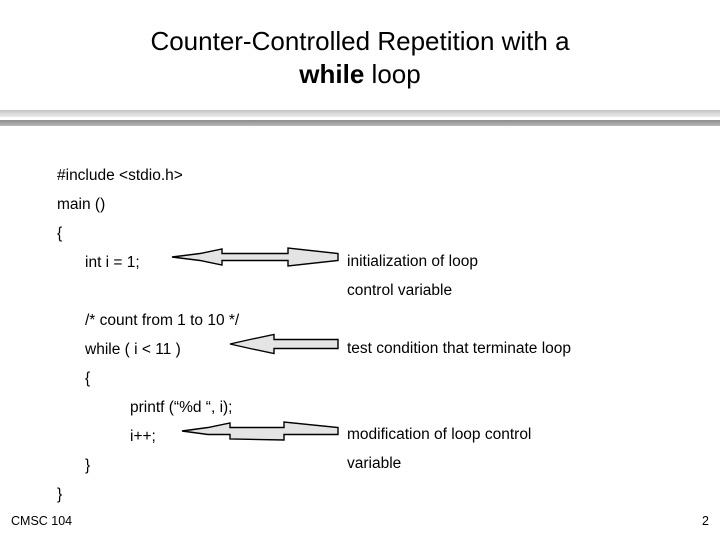 The height and width of the screenshot is (540, 720). Describe the element at coordinates (459, 348) in the screenshot. I see `annotation-test-condition: test condition that terminate loop` at that location.